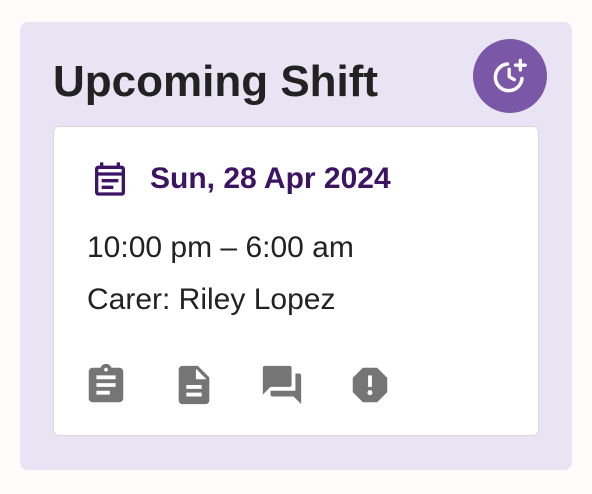 The width and height of the screenshot is (592, 494). I want to click on add-shift-button, so click(510, 76).